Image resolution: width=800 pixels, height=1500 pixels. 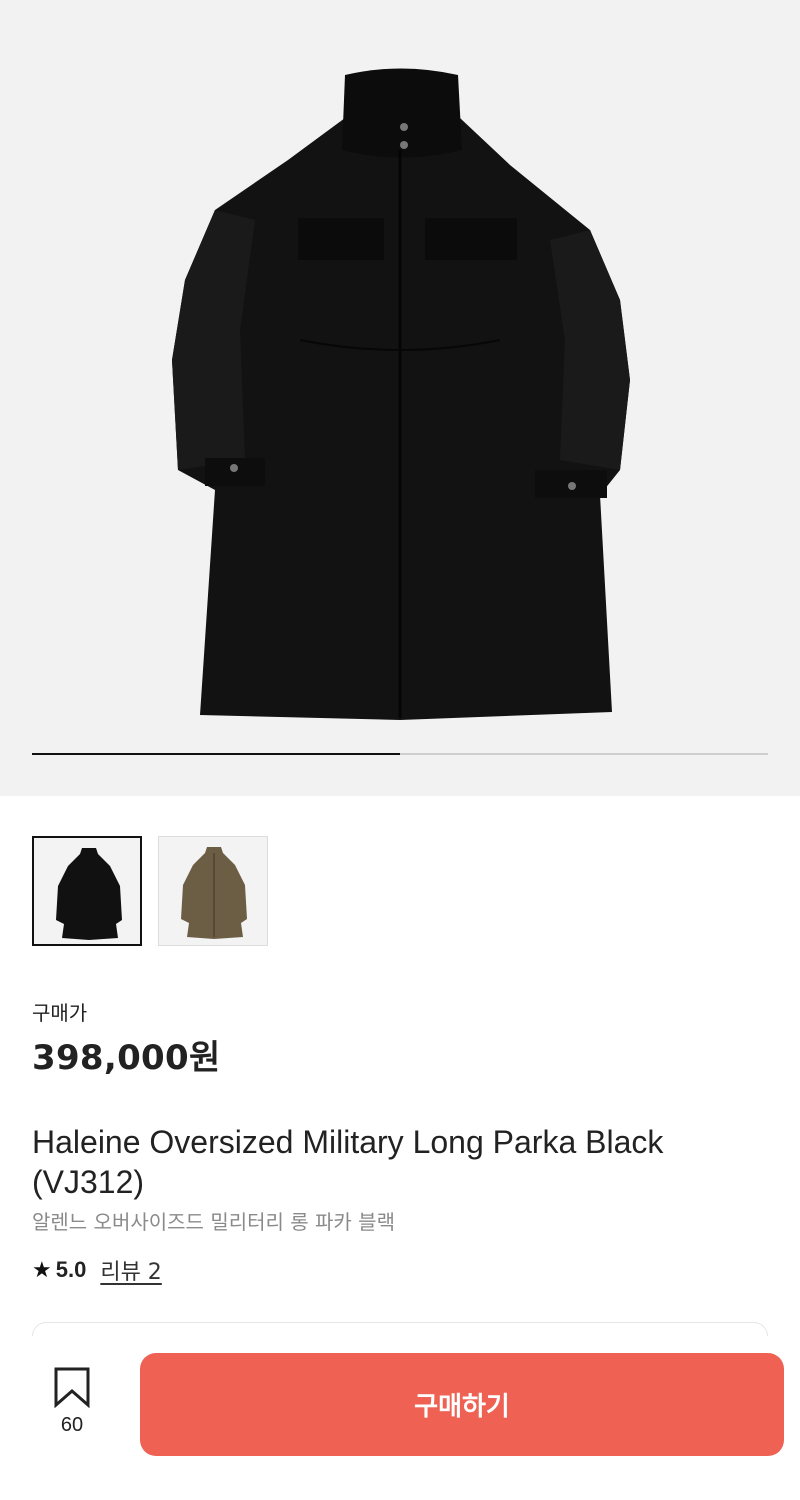 I want to click on gallery-progress-fill, so click(x=216, y=754).